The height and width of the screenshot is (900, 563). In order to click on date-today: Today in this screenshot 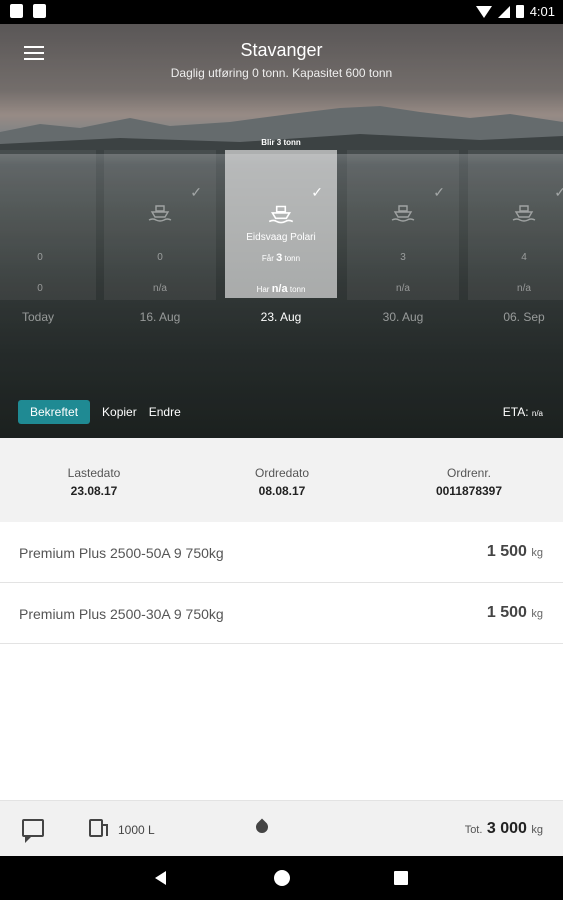, I will do `click(47, 317)`.